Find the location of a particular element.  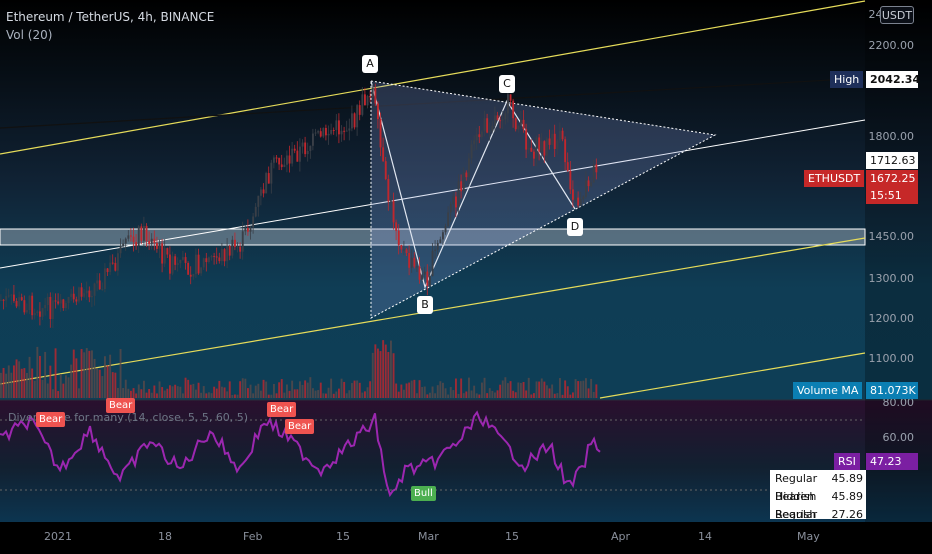

row-value: 27.26 is located at coordinates (847, 513).